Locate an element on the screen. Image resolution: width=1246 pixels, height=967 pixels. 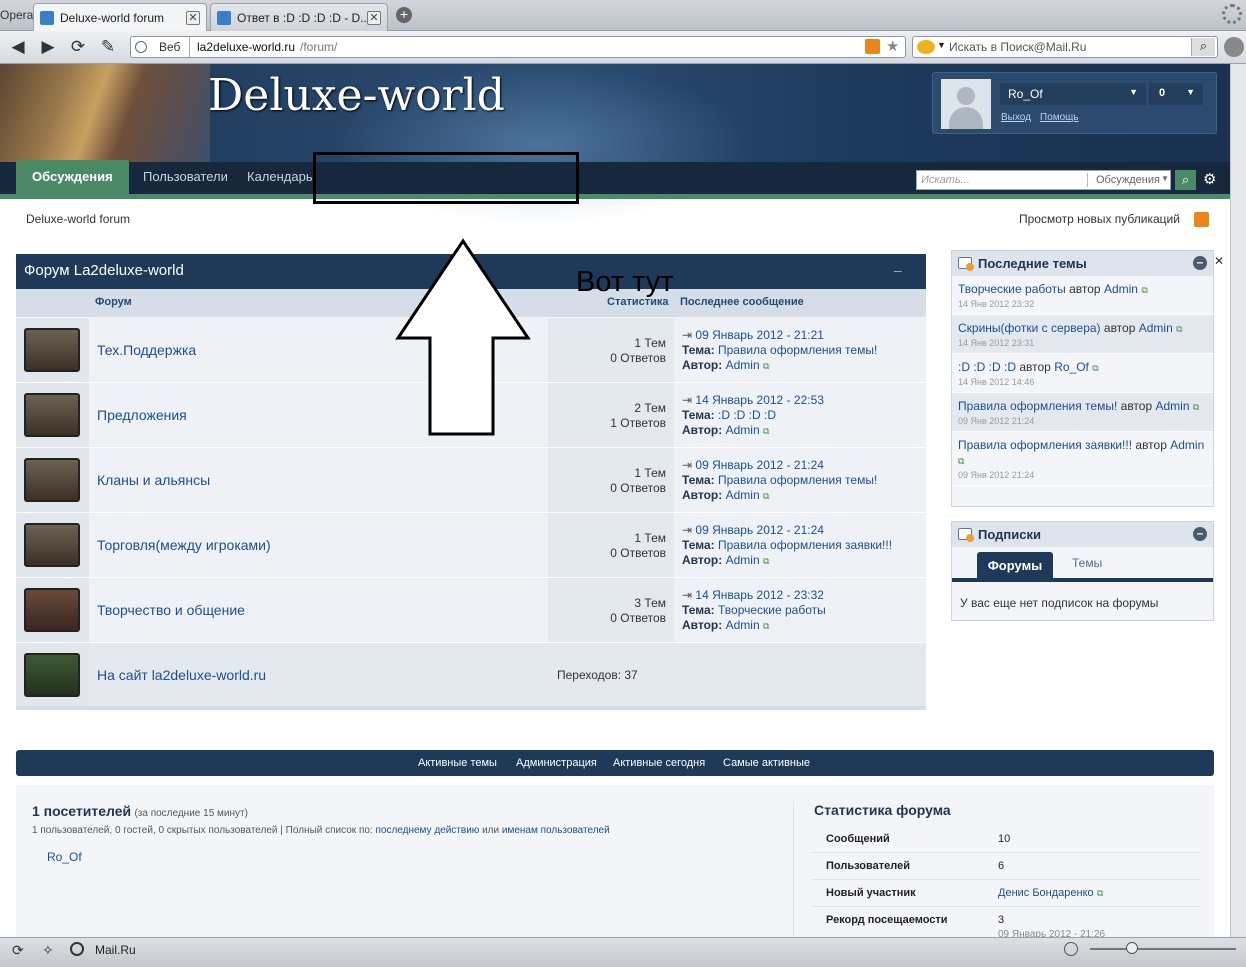
forum-search: Искать... Обсуждения ▼ is located at coordinates (1043, 180).